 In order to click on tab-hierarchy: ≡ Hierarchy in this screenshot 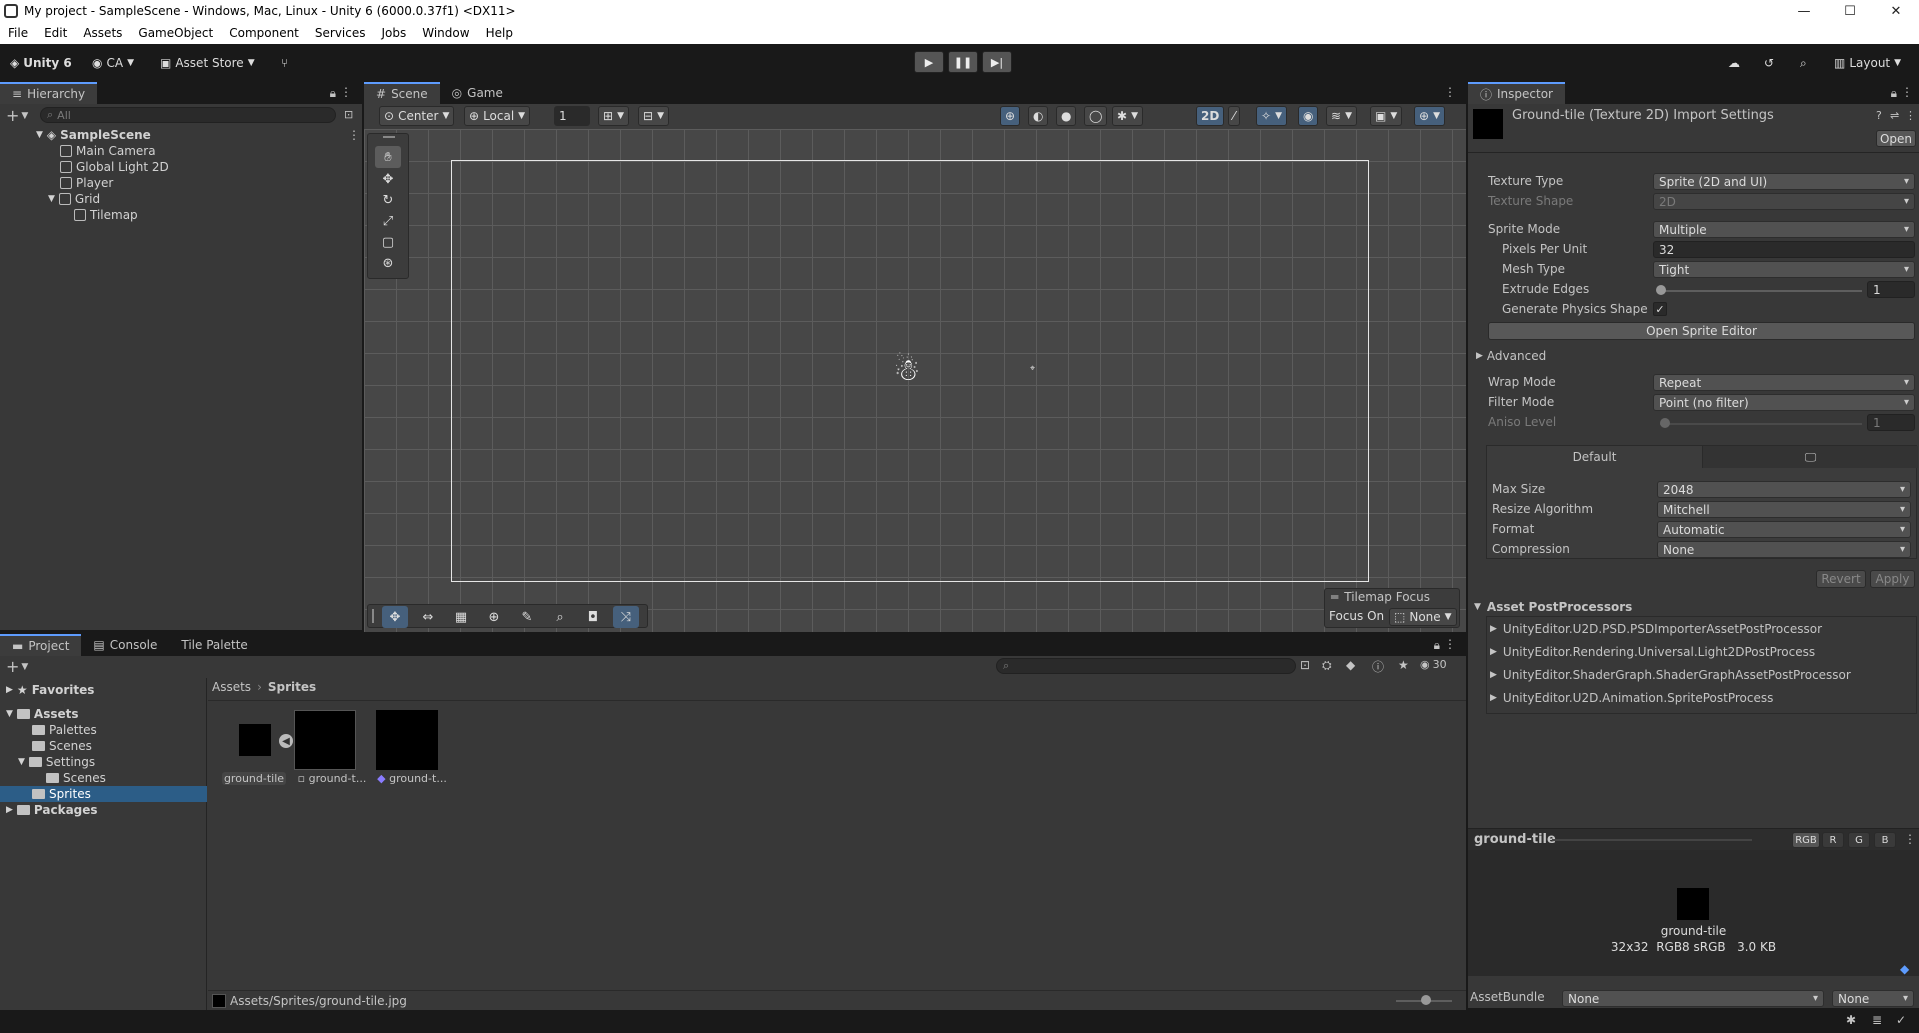, I will do `click(49, 93)`.